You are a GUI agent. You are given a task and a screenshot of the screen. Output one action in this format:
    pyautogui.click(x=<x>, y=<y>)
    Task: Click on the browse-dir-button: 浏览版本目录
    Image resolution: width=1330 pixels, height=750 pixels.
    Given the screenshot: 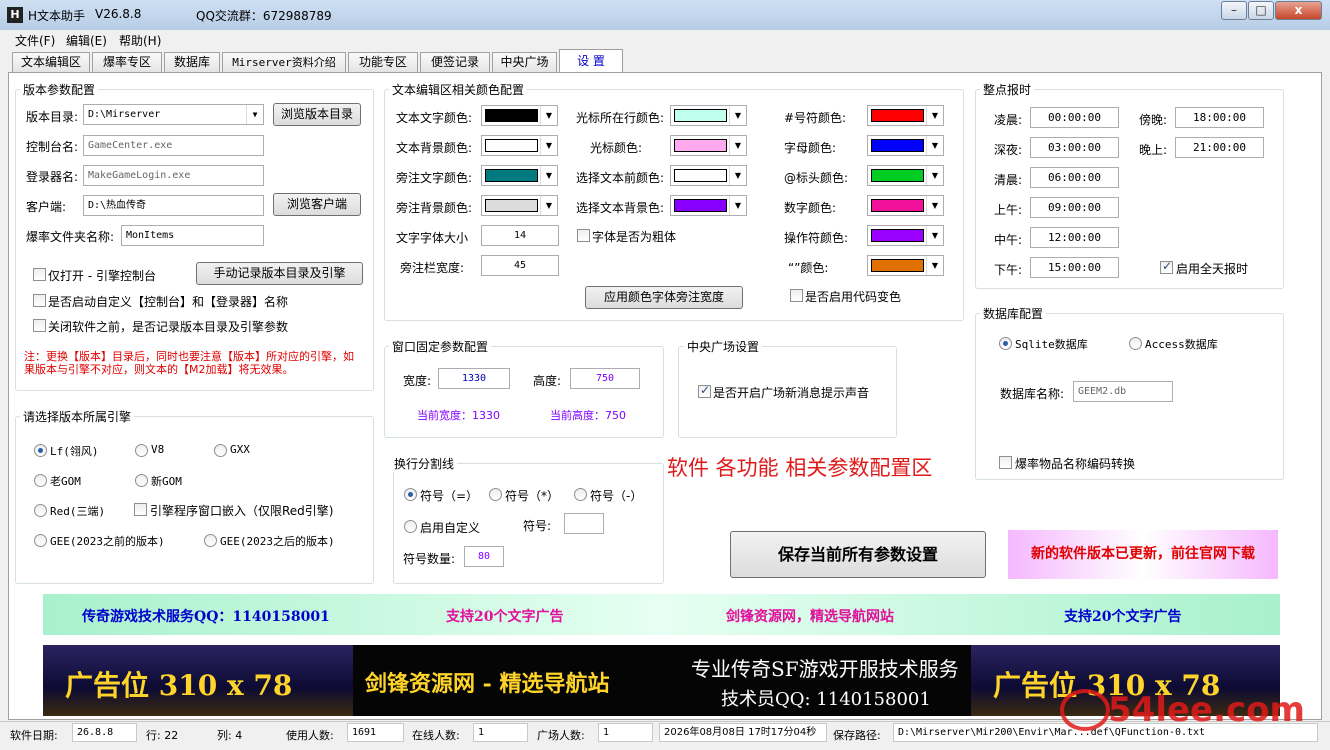 What is the action you would take?
    pyautogui.click(x=317, y=114)
    